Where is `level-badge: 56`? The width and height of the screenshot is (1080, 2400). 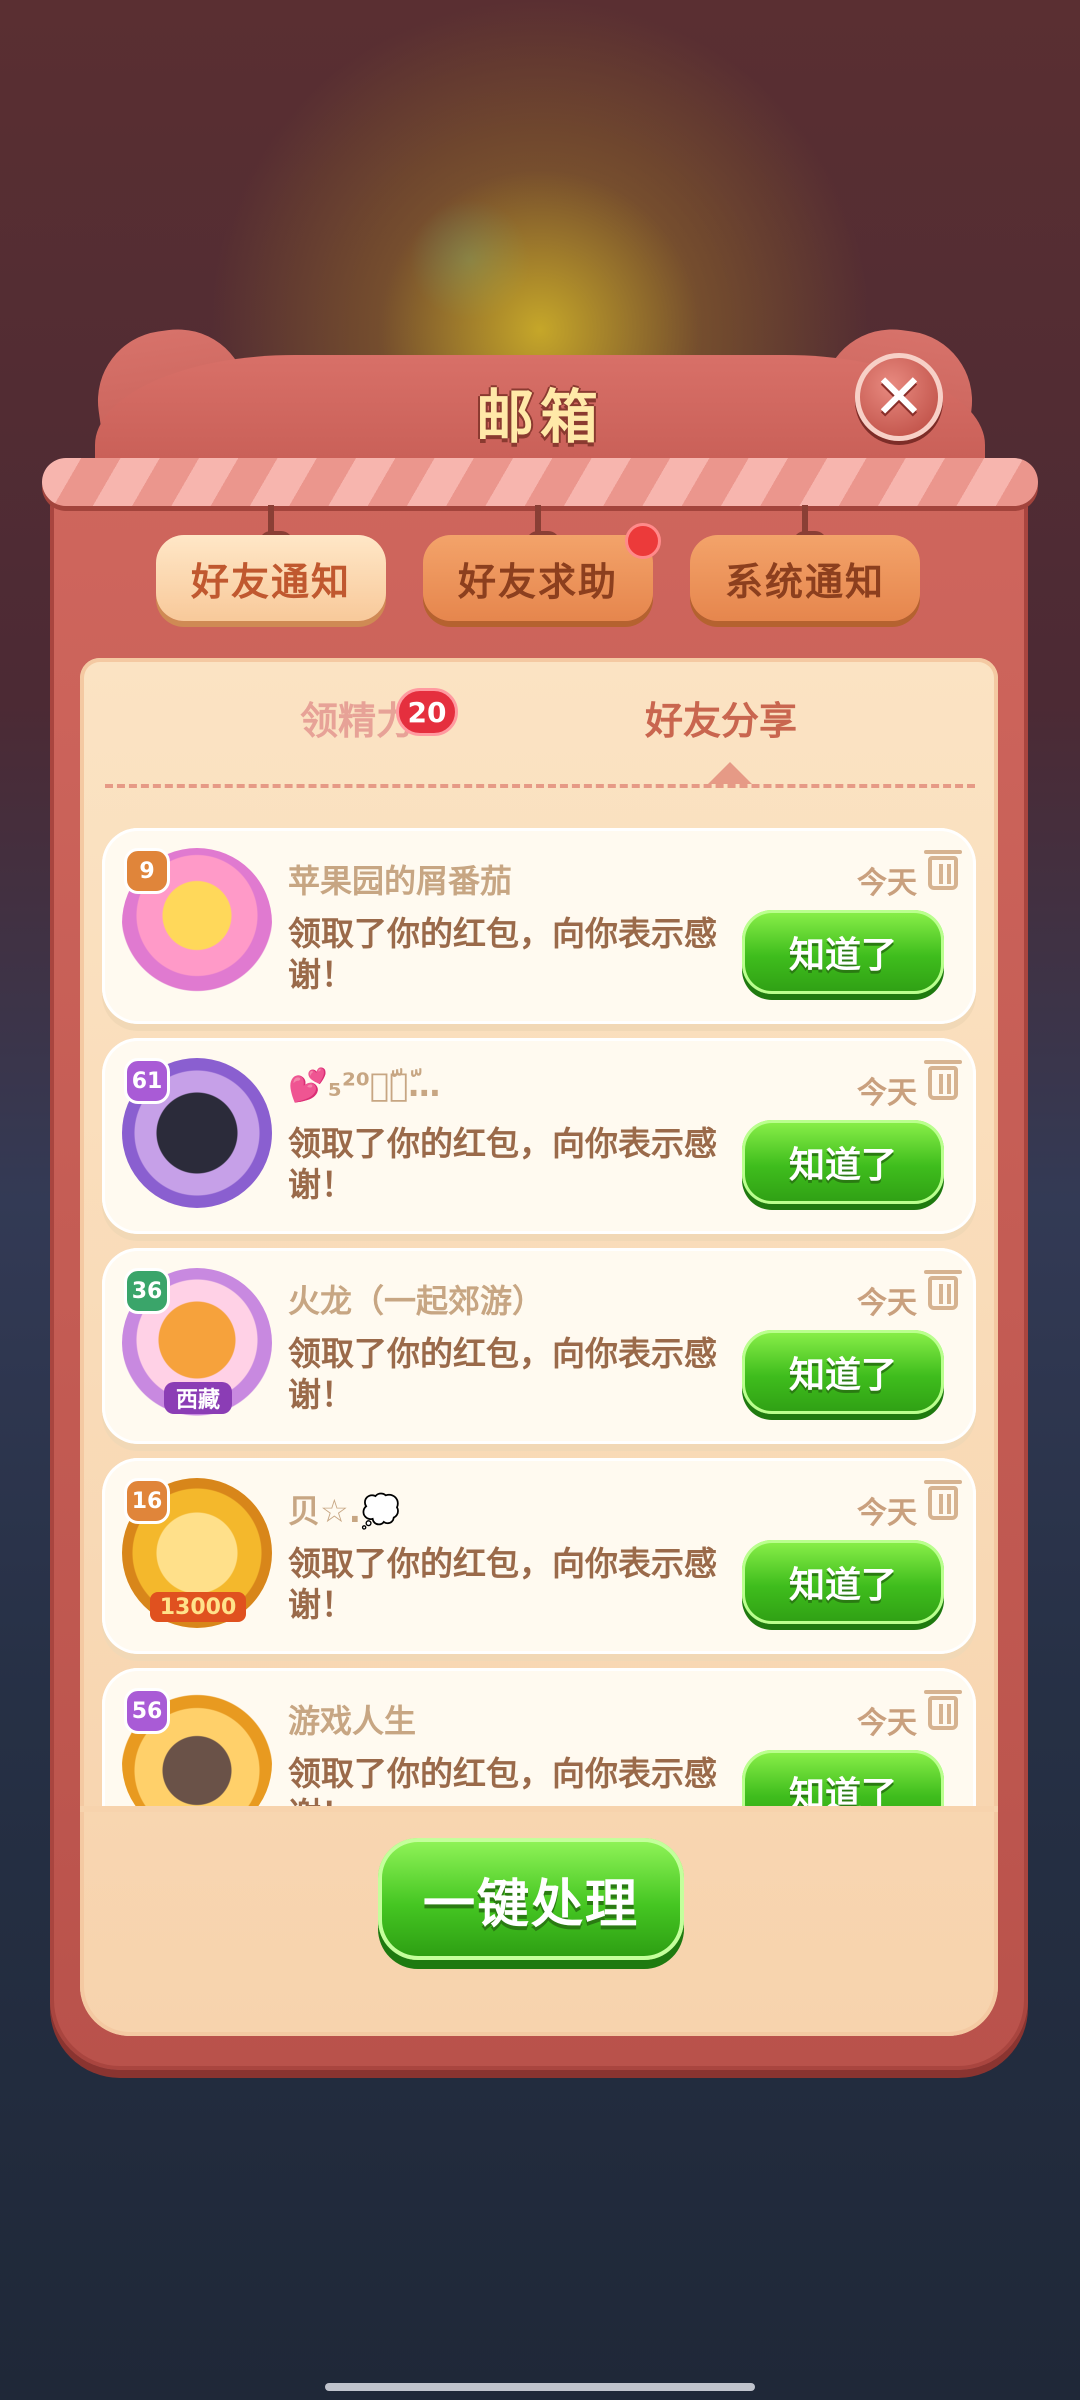 level-badge: 56 is located at coordinates (147, 1711).